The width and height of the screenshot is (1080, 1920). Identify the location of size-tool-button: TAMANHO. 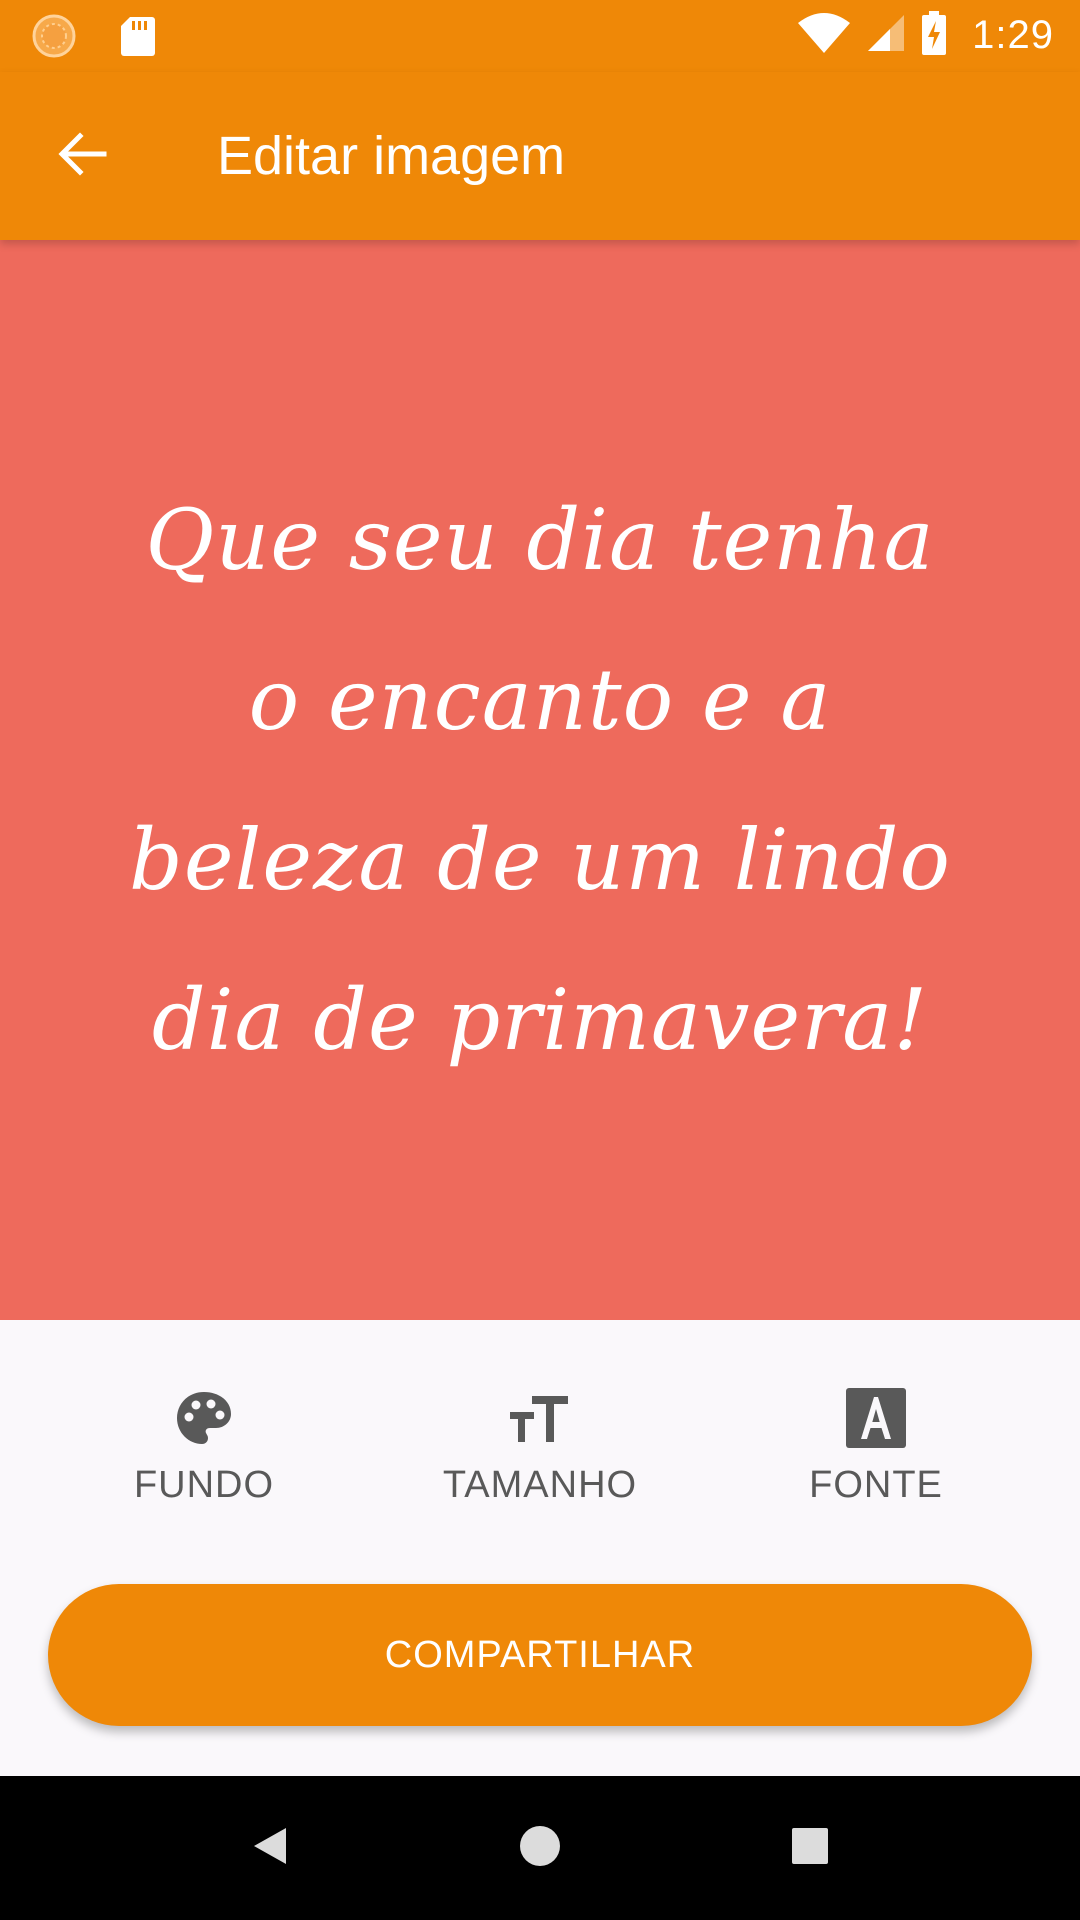
(540, 1461).